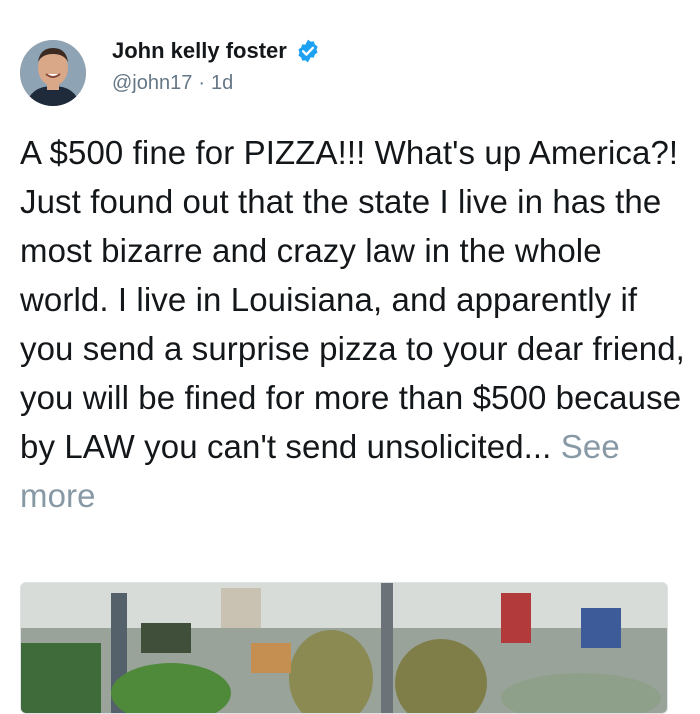 The image size is (700, 714). I want to click on author-name-row: John kelly foster, so click(216, 51).